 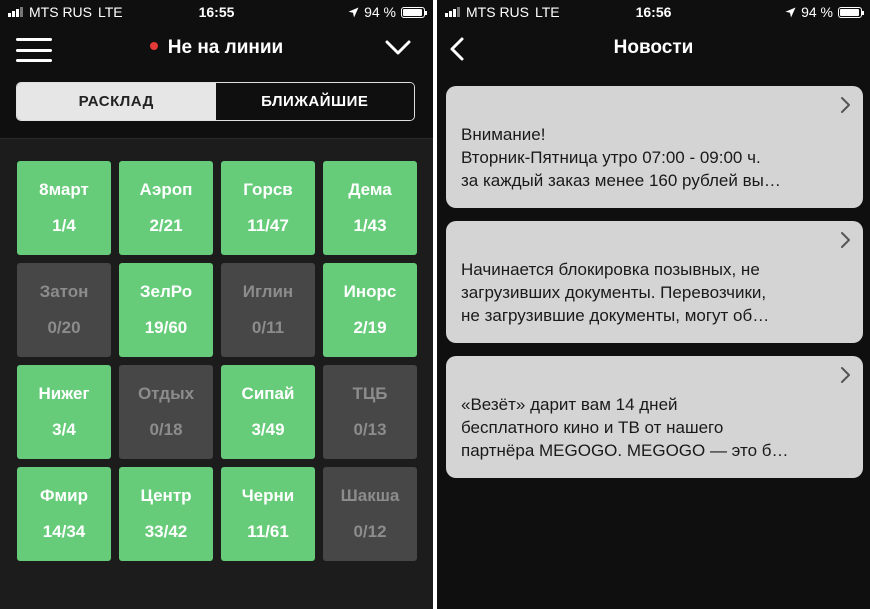 I want to click on driver-status-label: Не на линии, so click(x=225, y=47).